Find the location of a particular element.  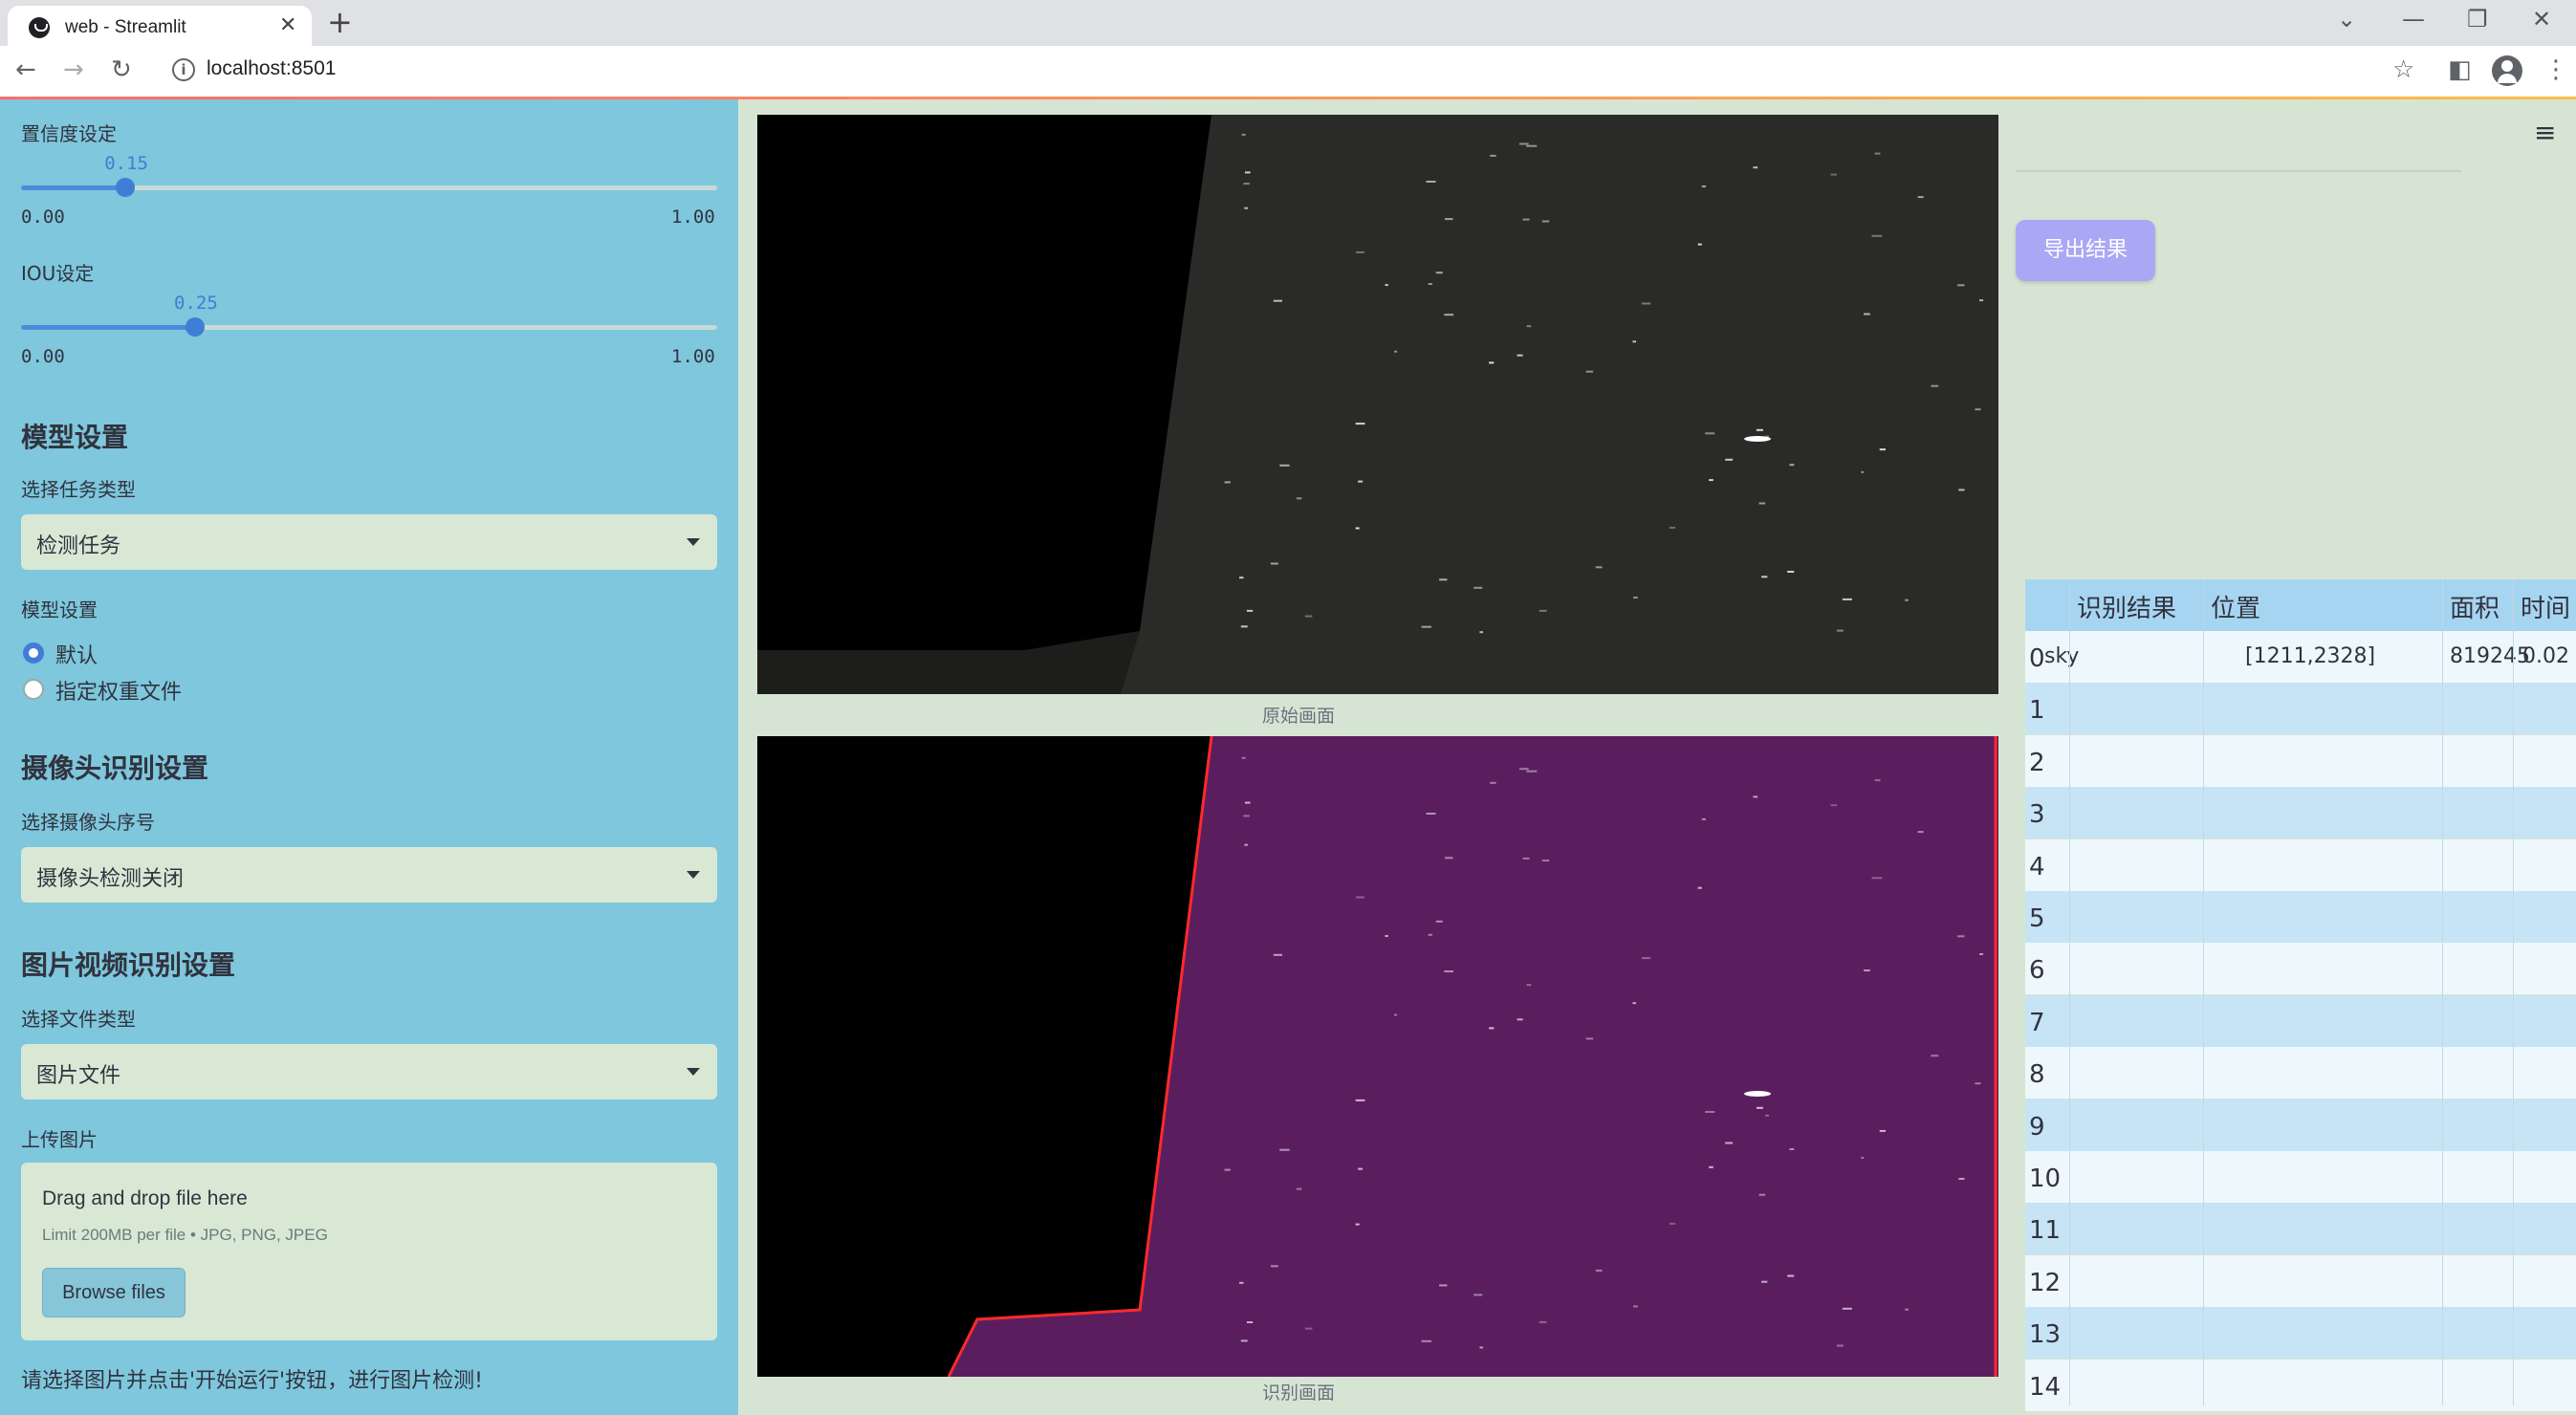

model-label: 模型设置 is located at coordinates (59, 610).